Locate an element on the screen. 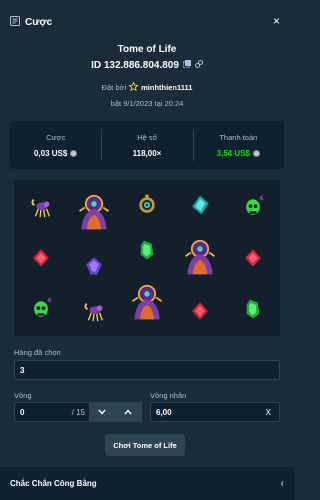  stat-payout-value: 3,54 US$ is located at coordinates (233, 153).